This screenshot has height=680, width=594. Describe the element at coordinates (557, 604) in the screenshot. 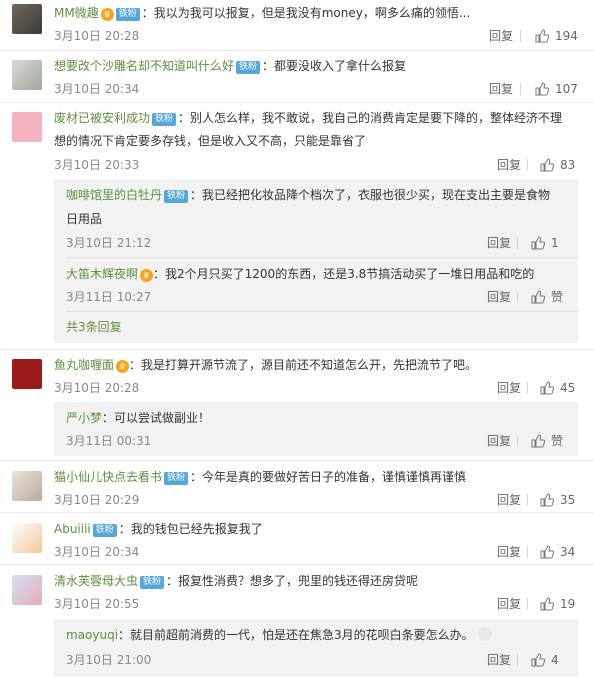

I see `like-button: 19` at that location.